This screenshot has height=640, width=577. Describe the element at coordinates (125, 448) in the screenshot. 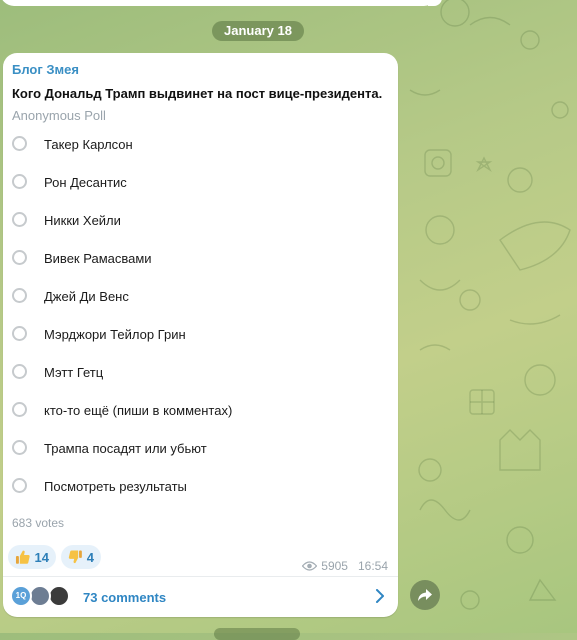

I see `poll-option-label: Трампа посадят или убьют` at that location.